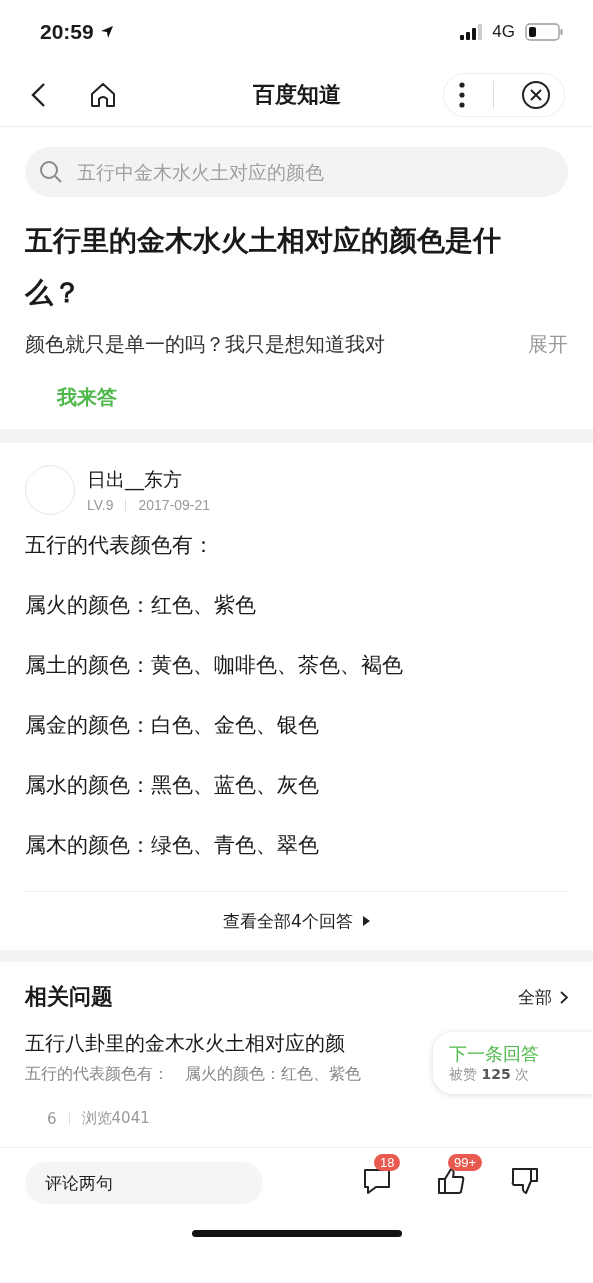 This screenshot has width=593, height=1283. What do you see at coordinates (149, 480) in the screenshot?
I see `author-name: 日出__东方` at bounding box center [149, 480].